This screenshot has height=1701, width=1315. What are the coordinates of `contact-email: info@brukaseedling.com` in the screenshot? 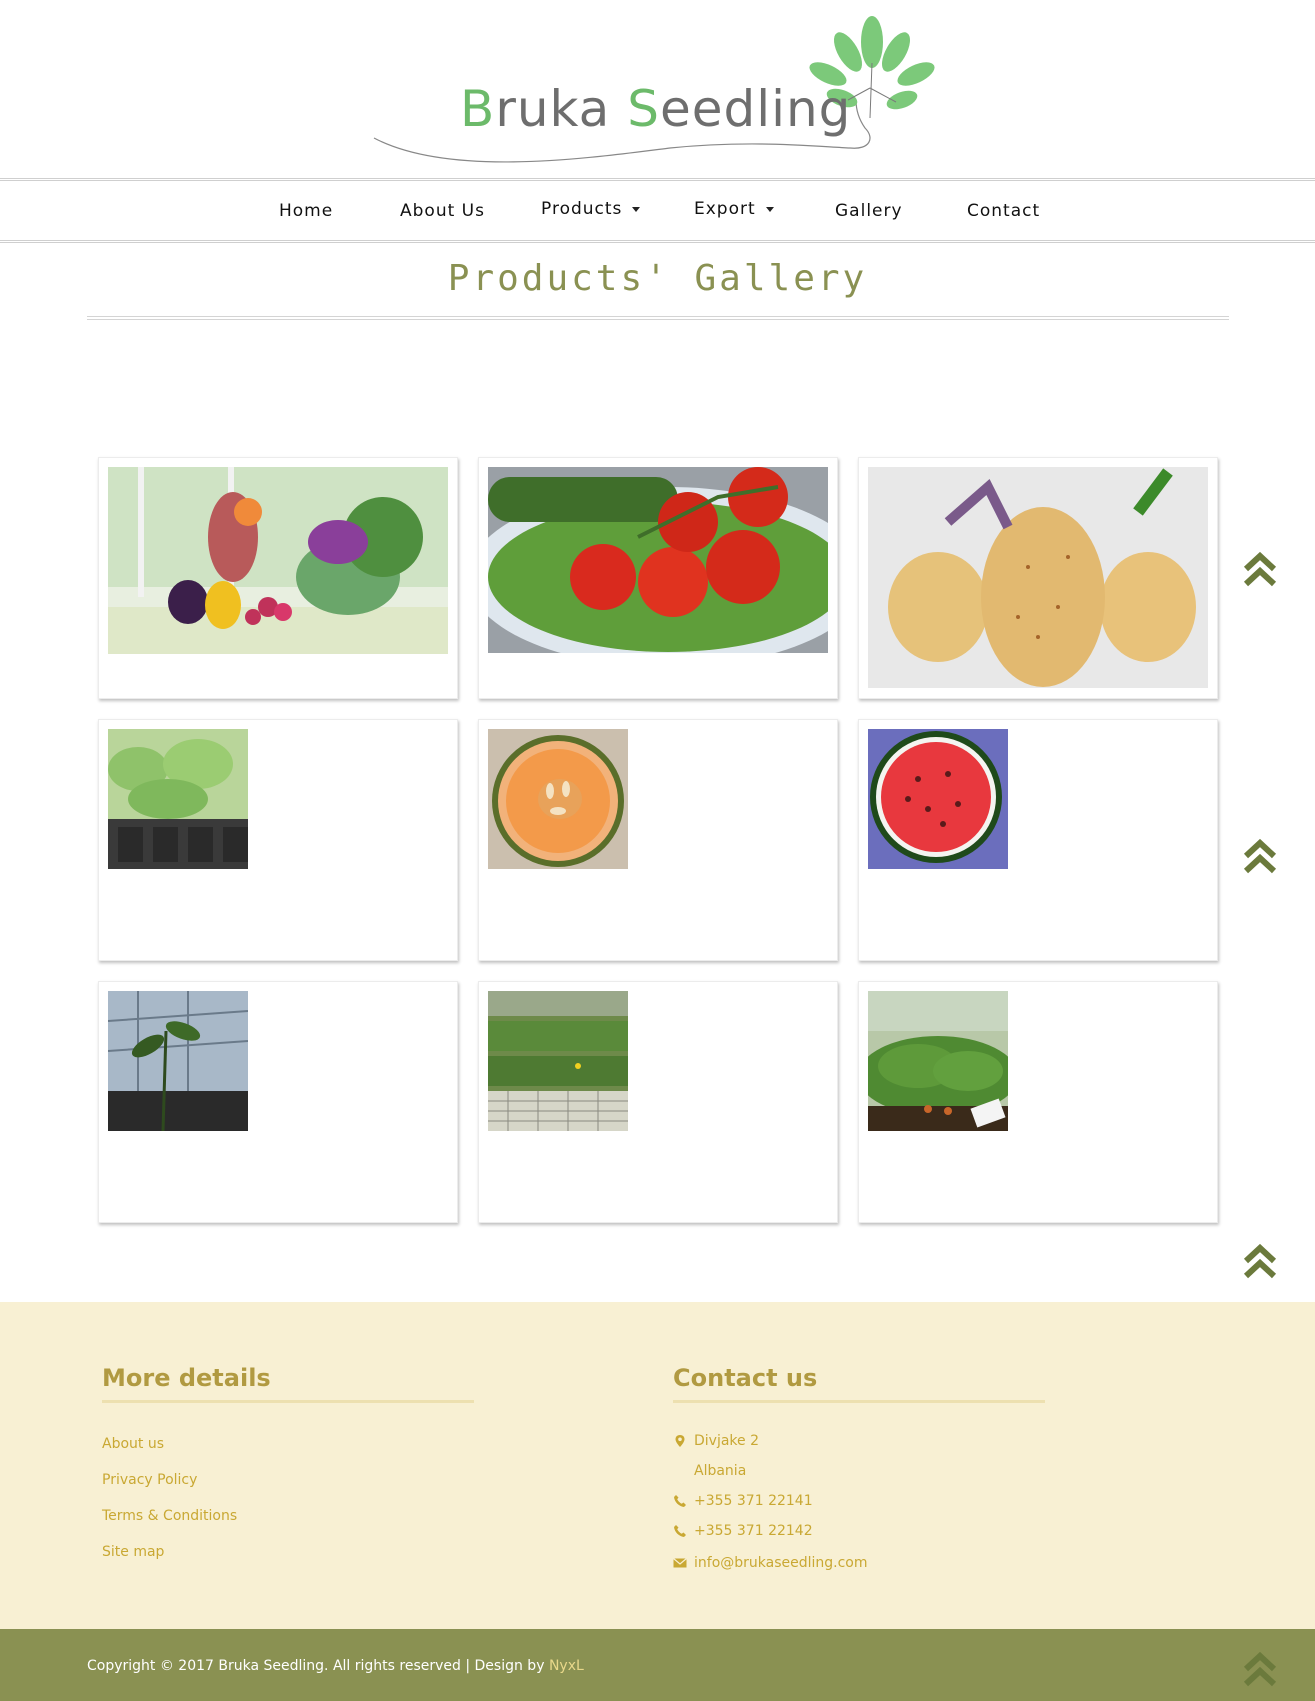 It's located at (781, 1563).